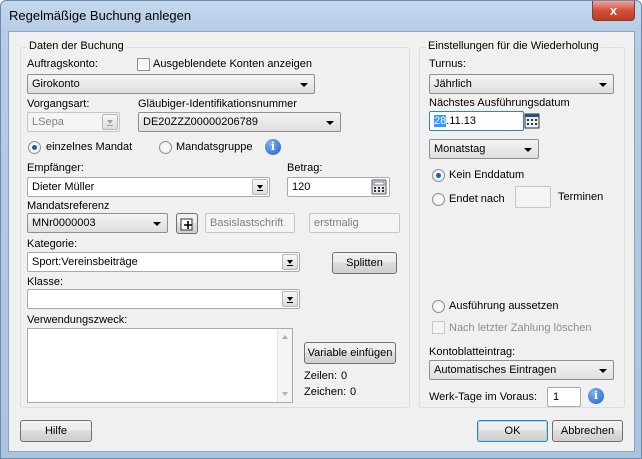 Image resolution: width=642 pixels, height=459 pixels. What do you see at coordinates (477, 199) in the screenshot?
I see `ends-after-label: Endet nach` at bounding box center [477, 199].